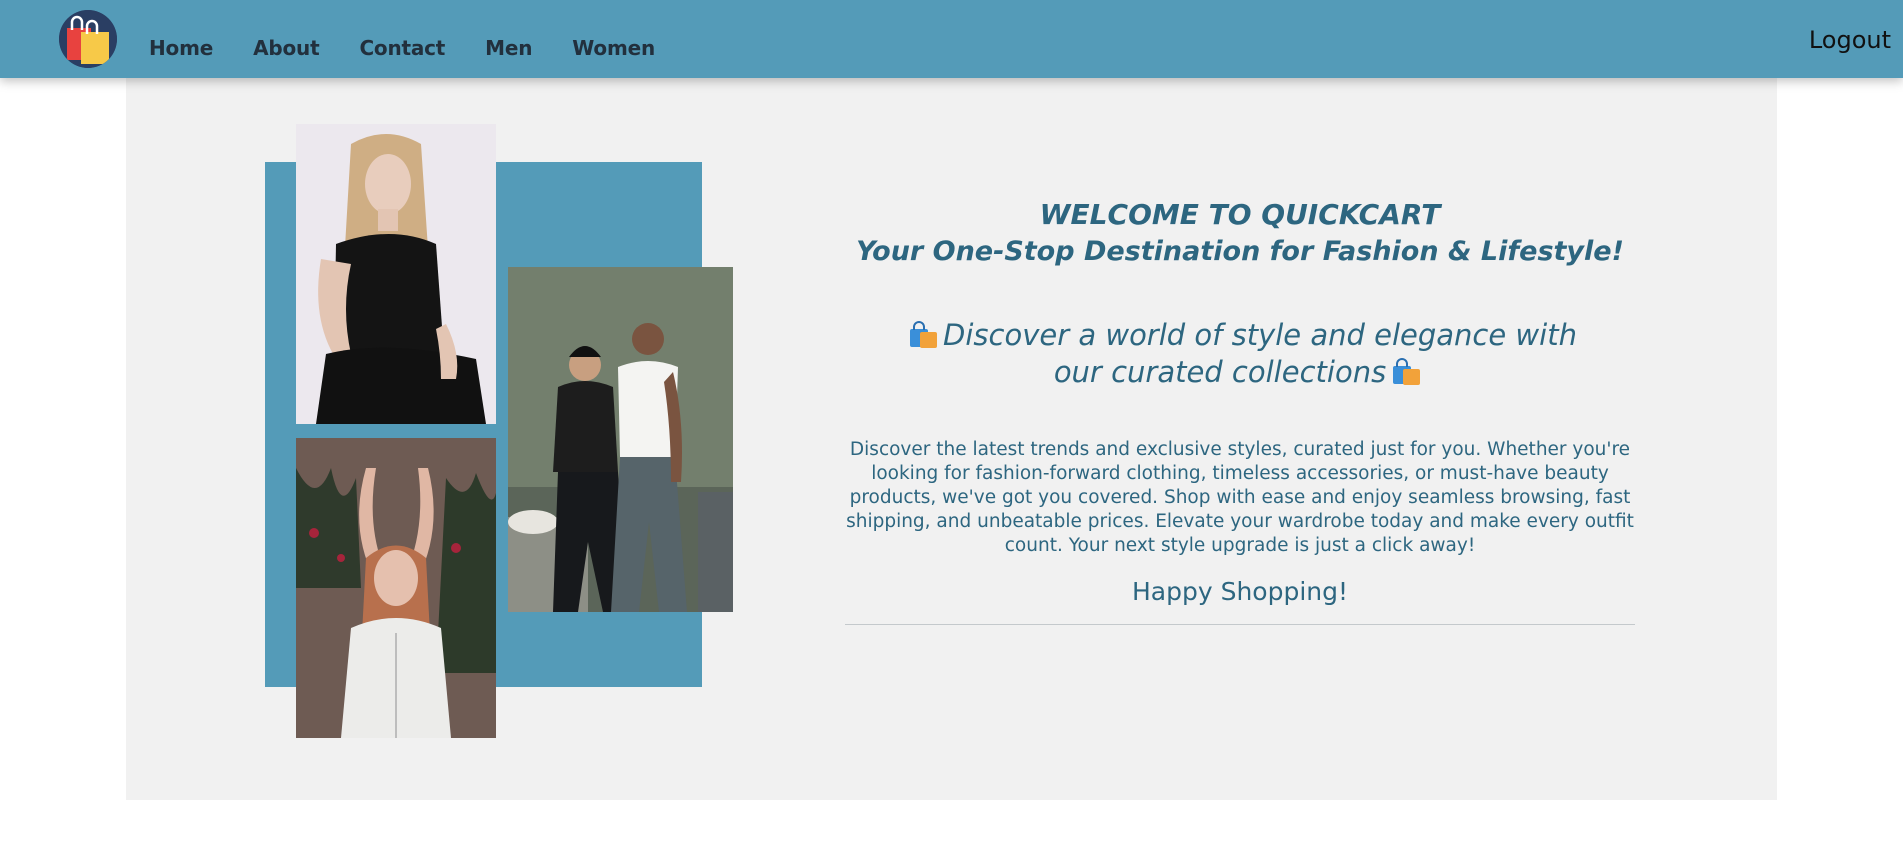  I want to click on shopping-bags-logo-icon, so click(88, 39).